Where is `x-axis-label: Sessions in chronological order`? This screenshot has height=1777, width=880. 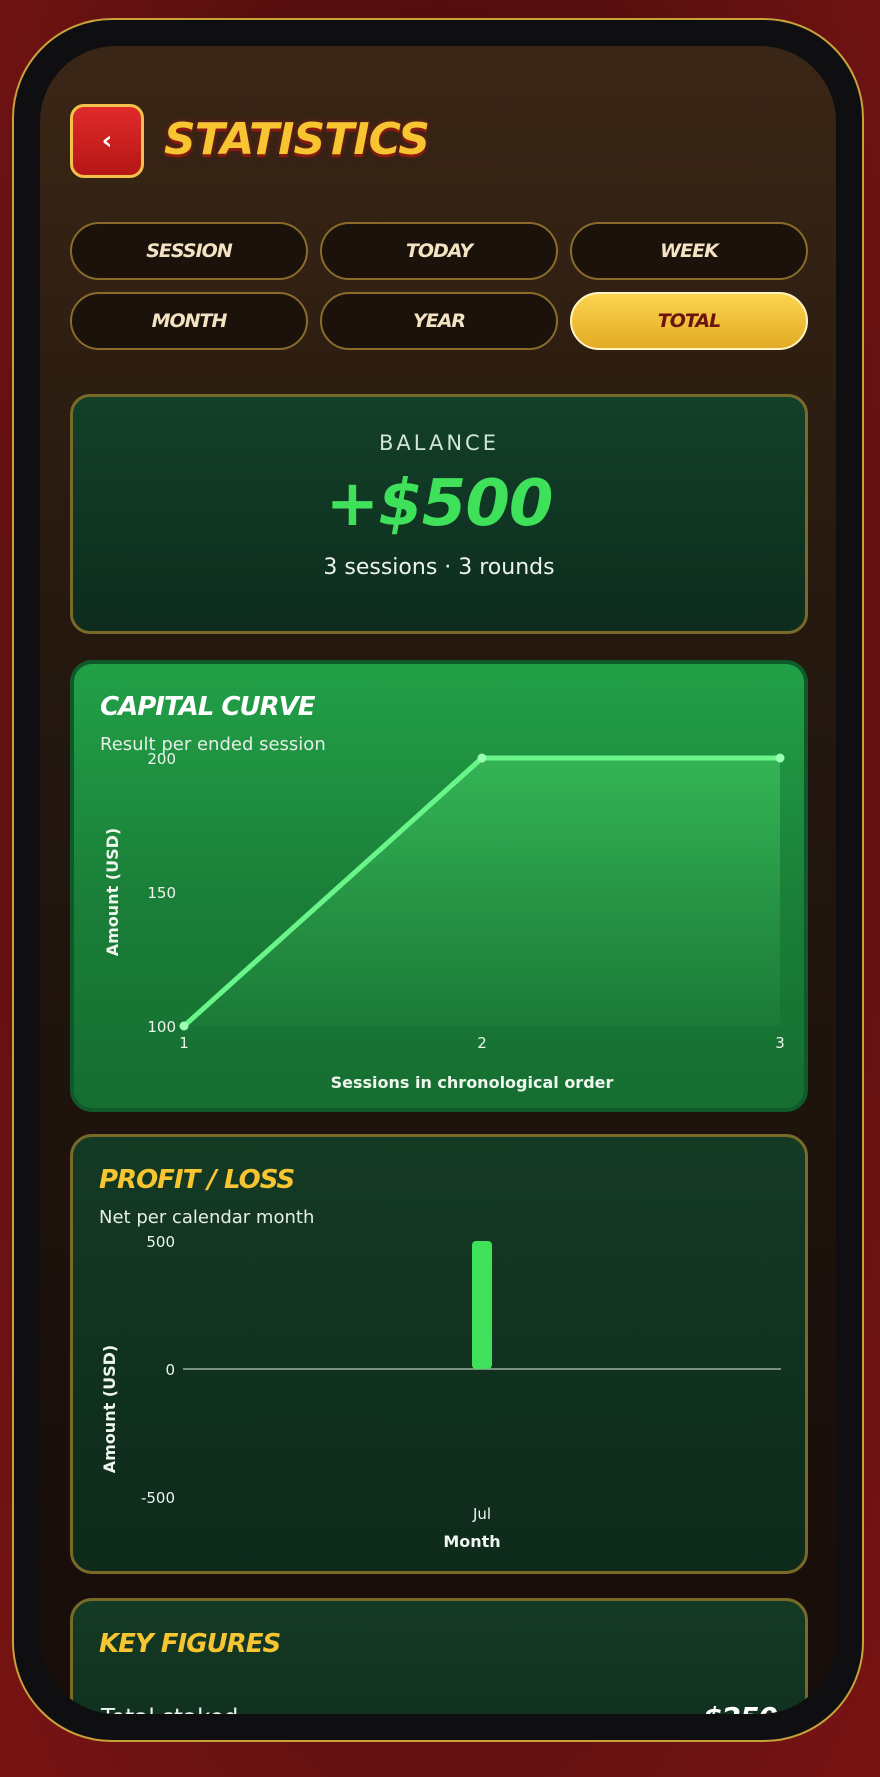 x-axis-label: Sessions in chronological order is located at coordinates (472, 1082).